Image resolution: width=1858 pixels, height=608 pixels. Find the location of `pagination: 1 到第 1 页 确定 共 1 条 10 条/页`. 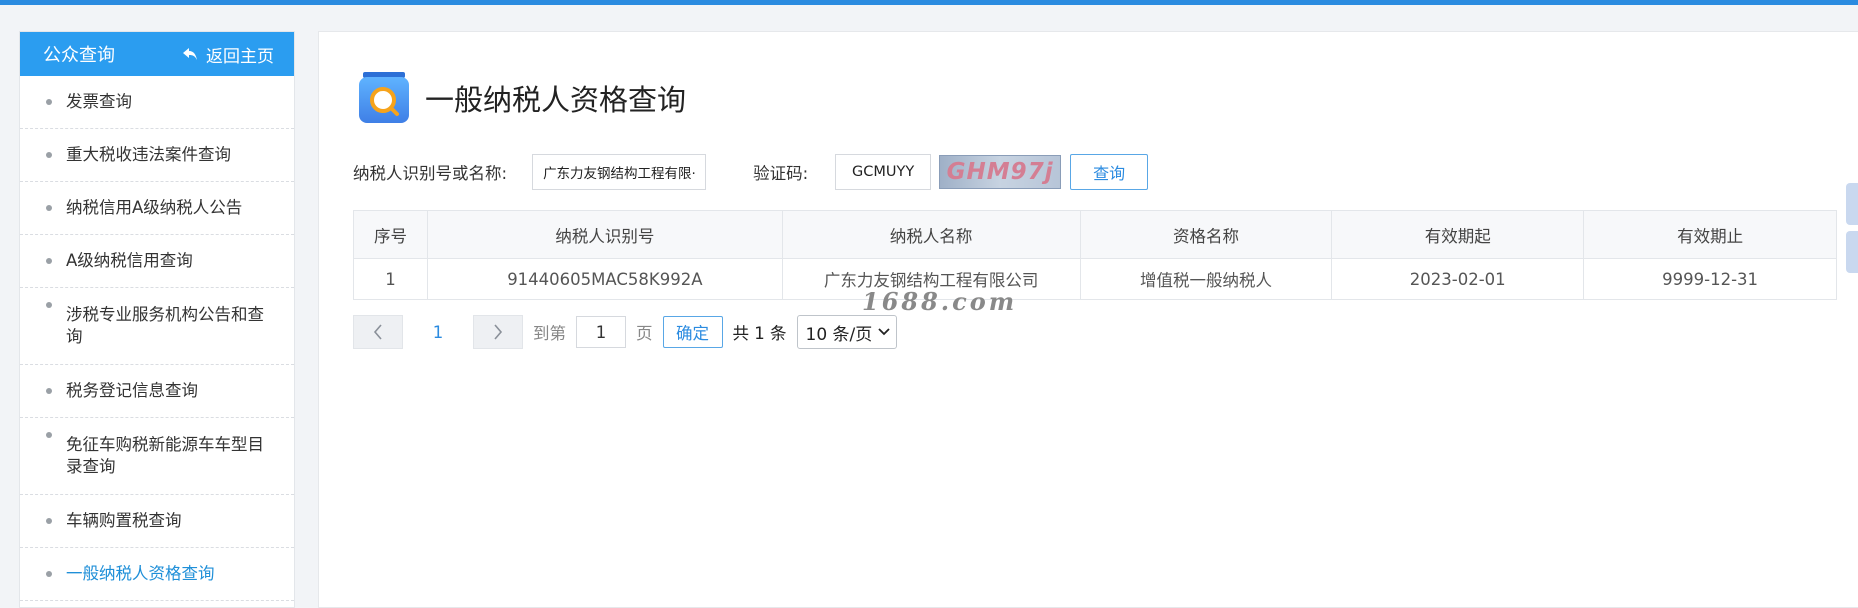

pagination: 1 到第 1 页 确定 共 1 条 10 条/页 is located at coordinates (625, 332).